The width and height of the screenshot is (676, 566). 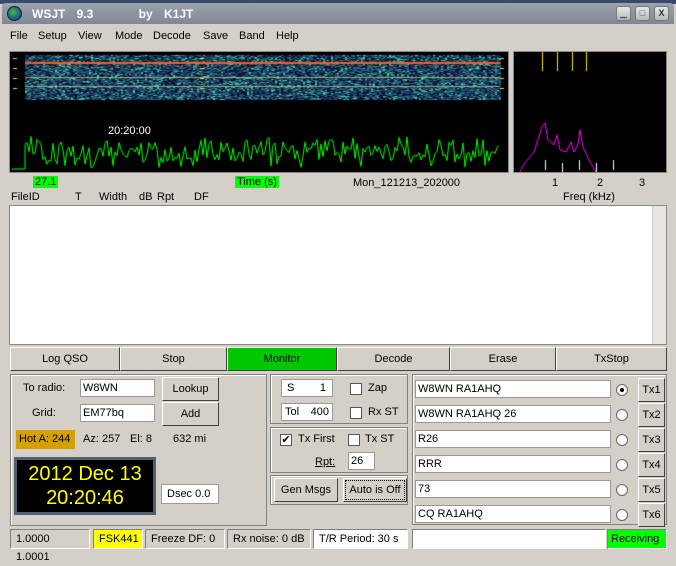 What do you see at coordinates (85, 486) in the screenshot?
I see `utc-clock: 2012 Dec 13 20:20:46` at bounding box center [85, 486].